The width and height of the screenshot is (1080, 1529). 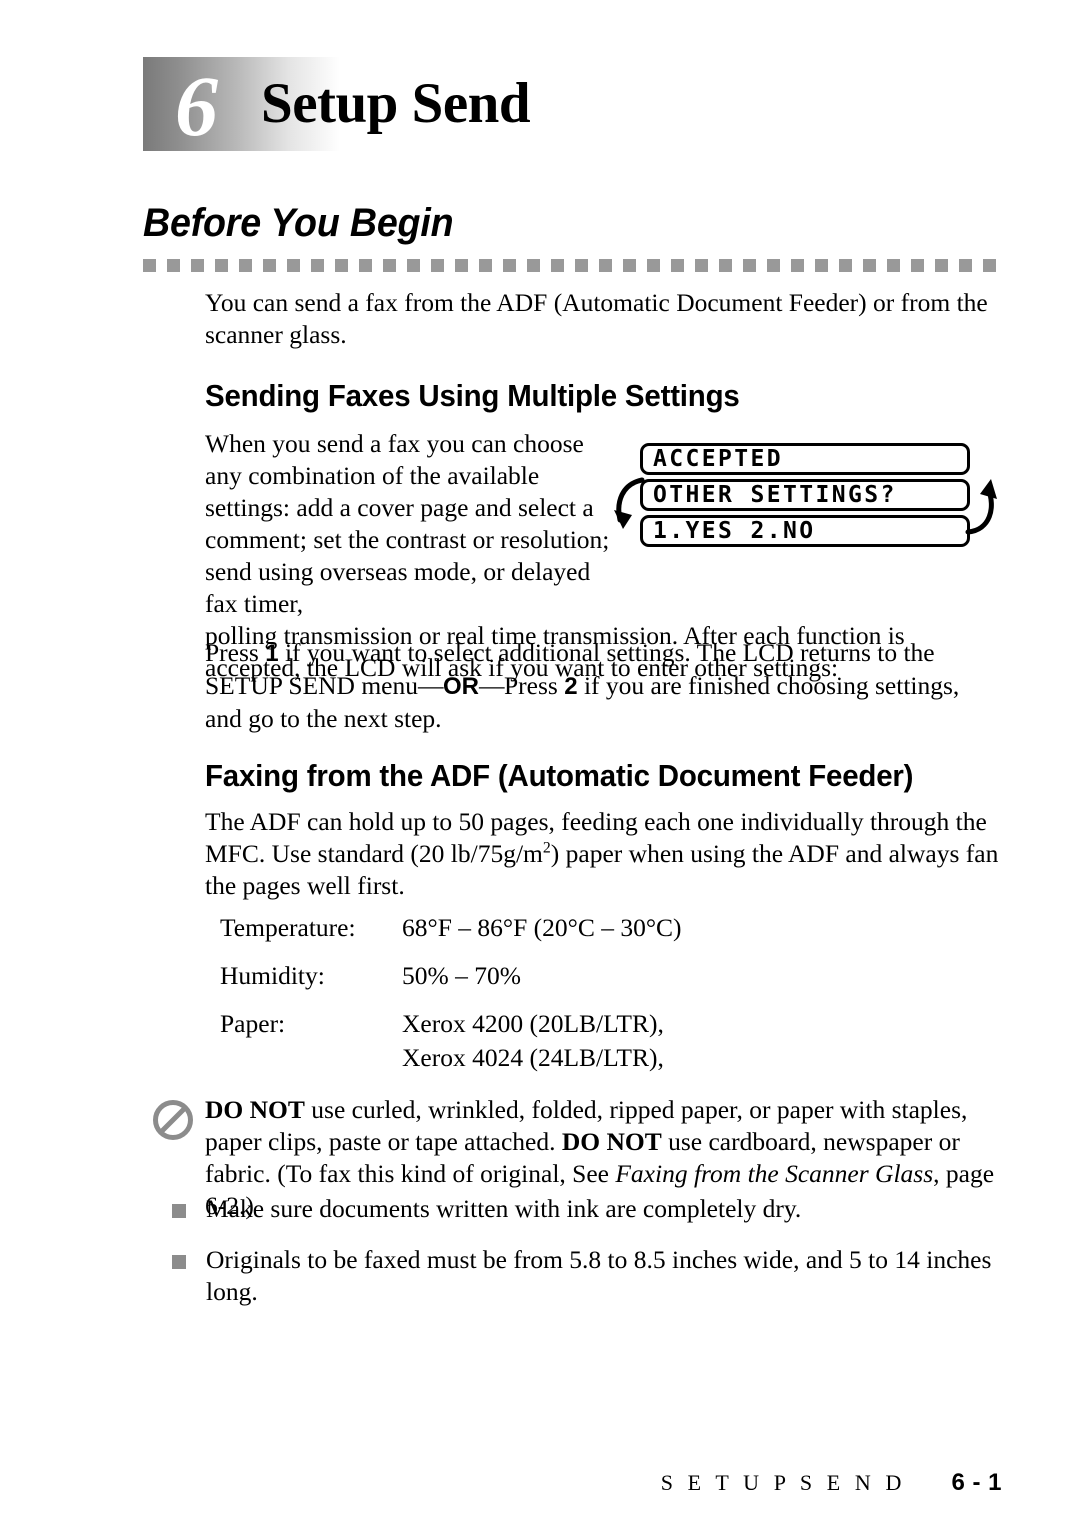 I want to click on lcd-line-1: ACCEPTED, so click(x=718, y=459).